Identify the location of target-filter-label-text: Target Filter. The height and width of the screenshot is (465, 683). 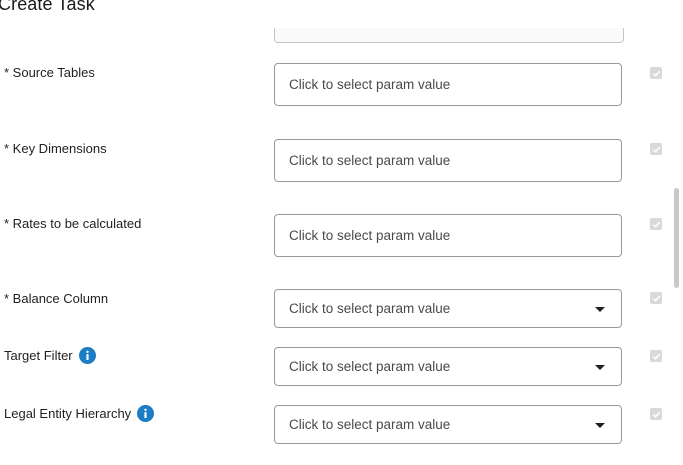
(38, 355).